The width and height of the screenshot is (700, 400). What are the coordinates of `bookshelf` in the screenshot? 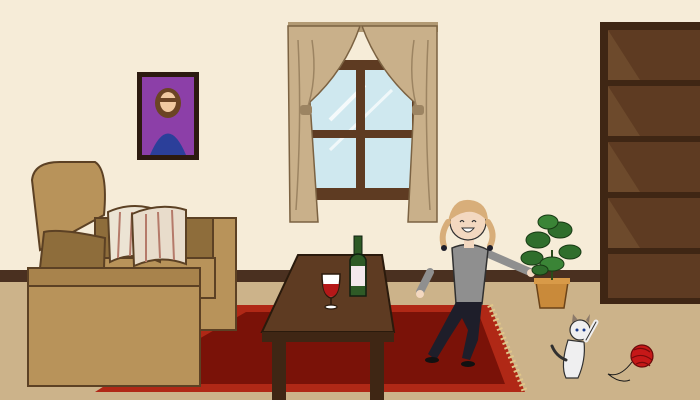 It's located at (650, 163).